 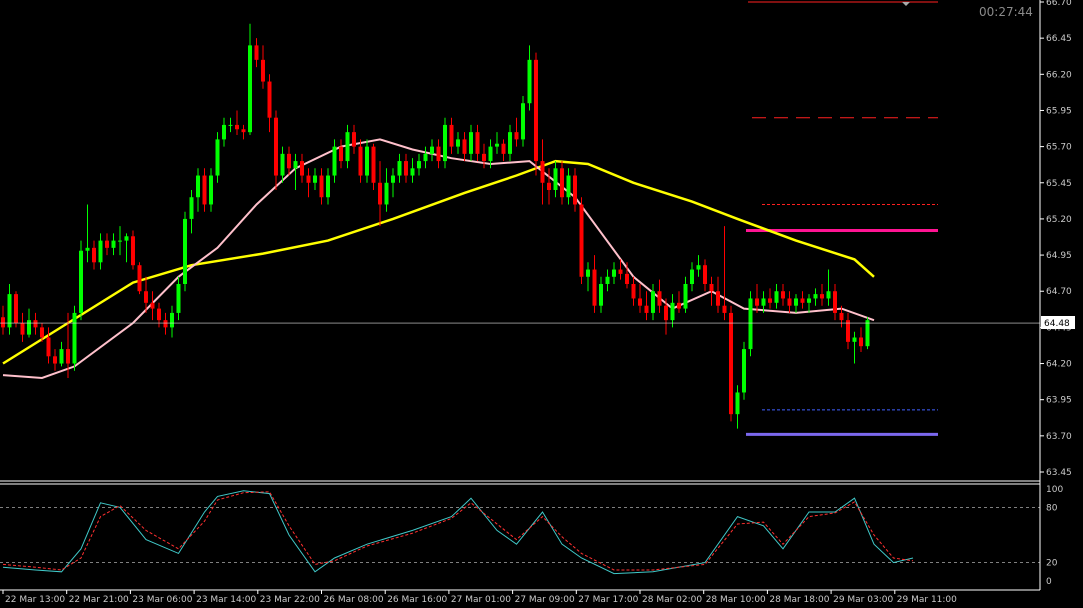 I want to click on x-tick-label: 28 Mar 02:00, so click(x=672, y=600).